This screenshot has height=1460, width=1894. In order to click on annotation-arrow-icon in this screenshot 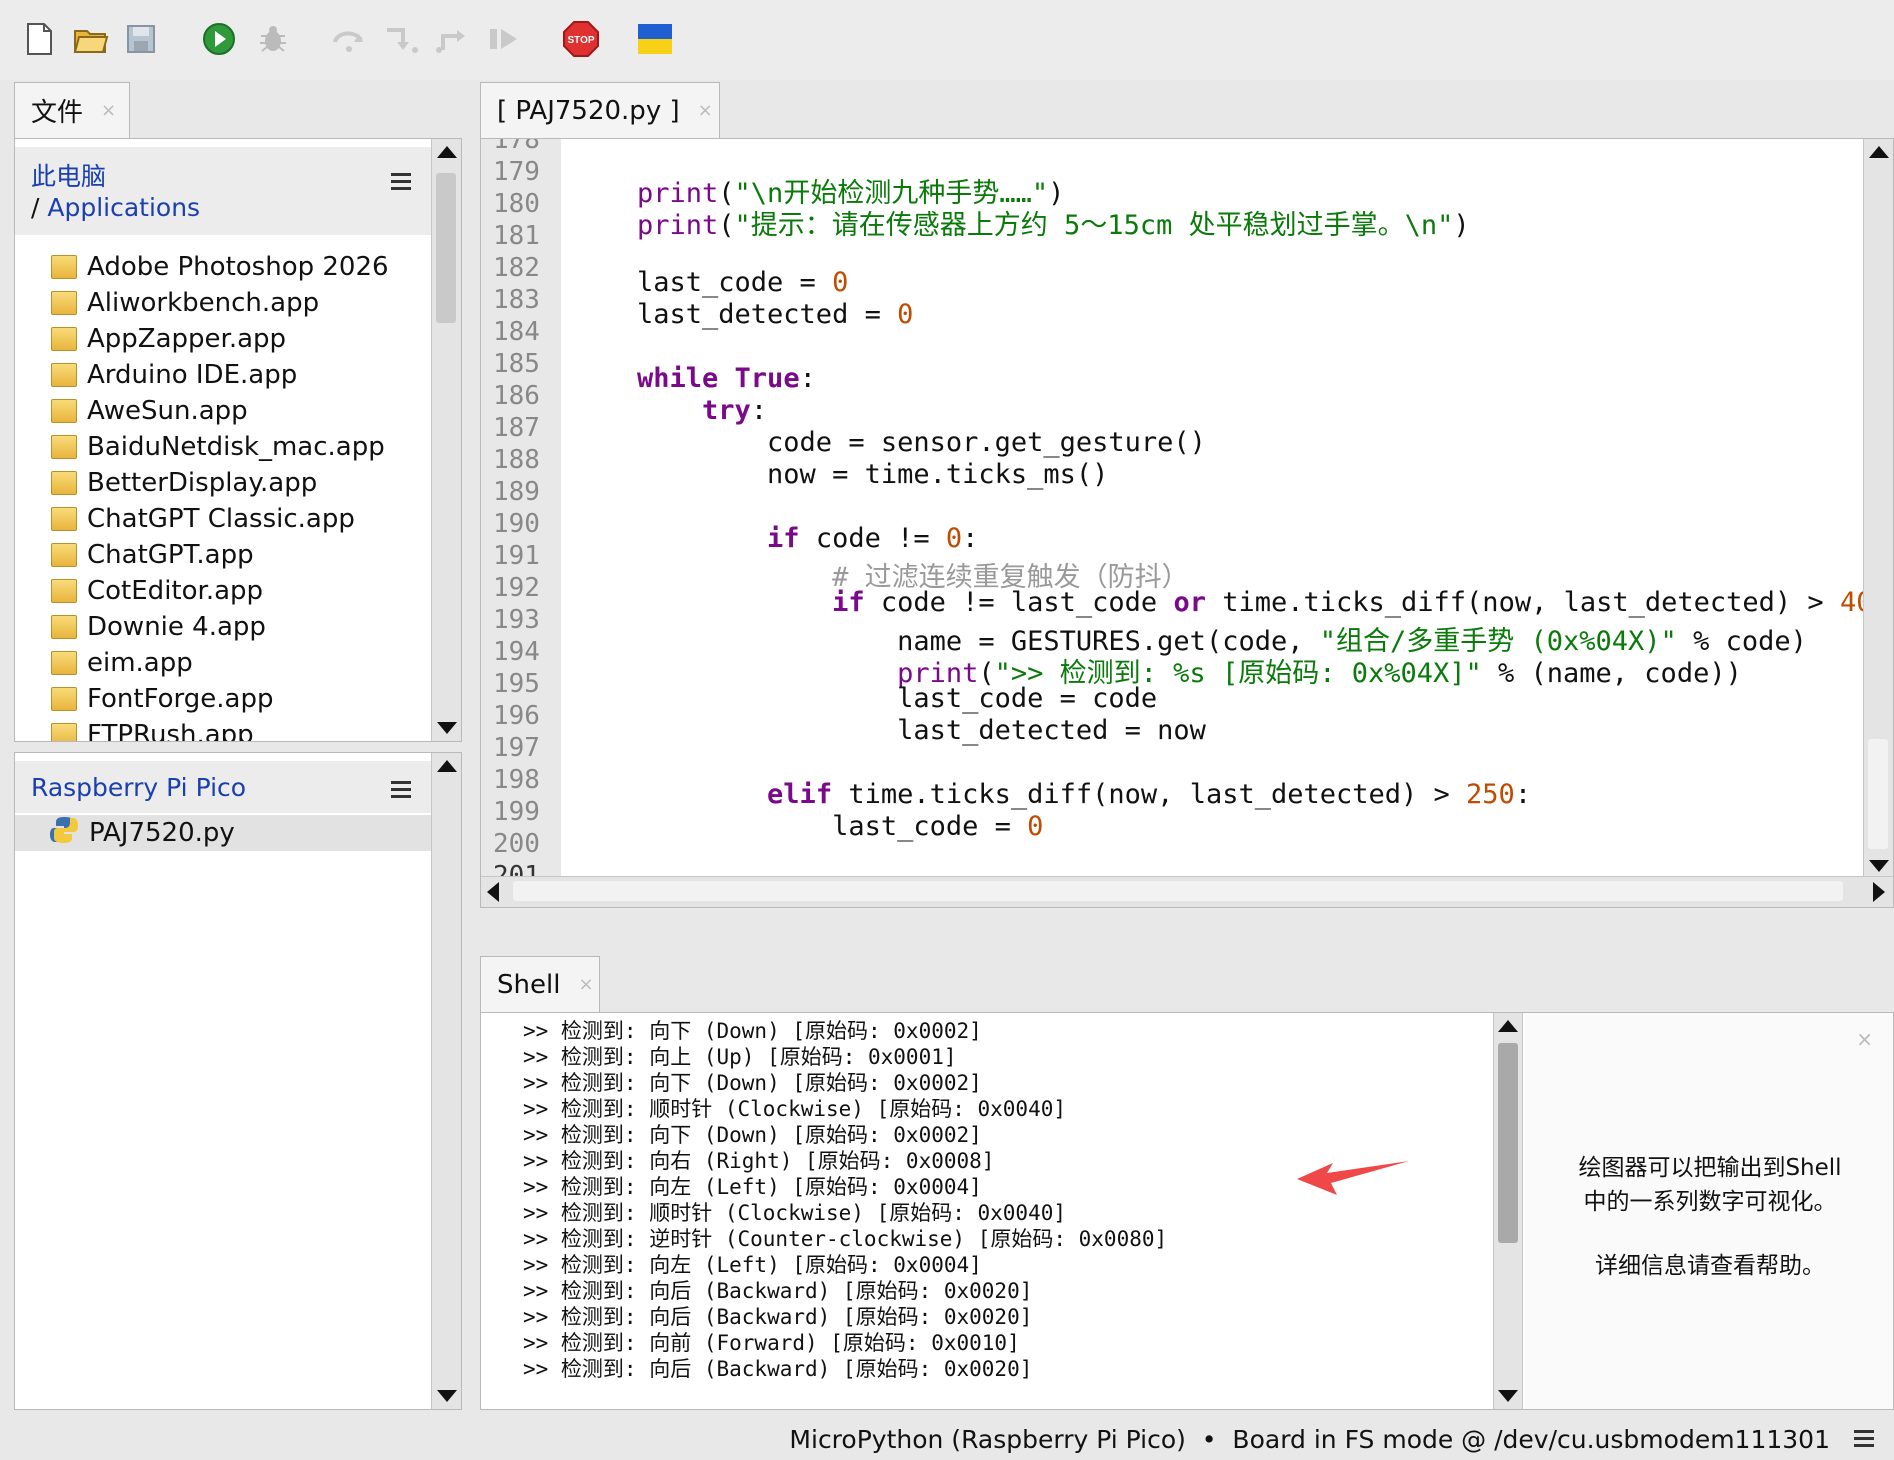, I will do `click(1353, 1178)`.